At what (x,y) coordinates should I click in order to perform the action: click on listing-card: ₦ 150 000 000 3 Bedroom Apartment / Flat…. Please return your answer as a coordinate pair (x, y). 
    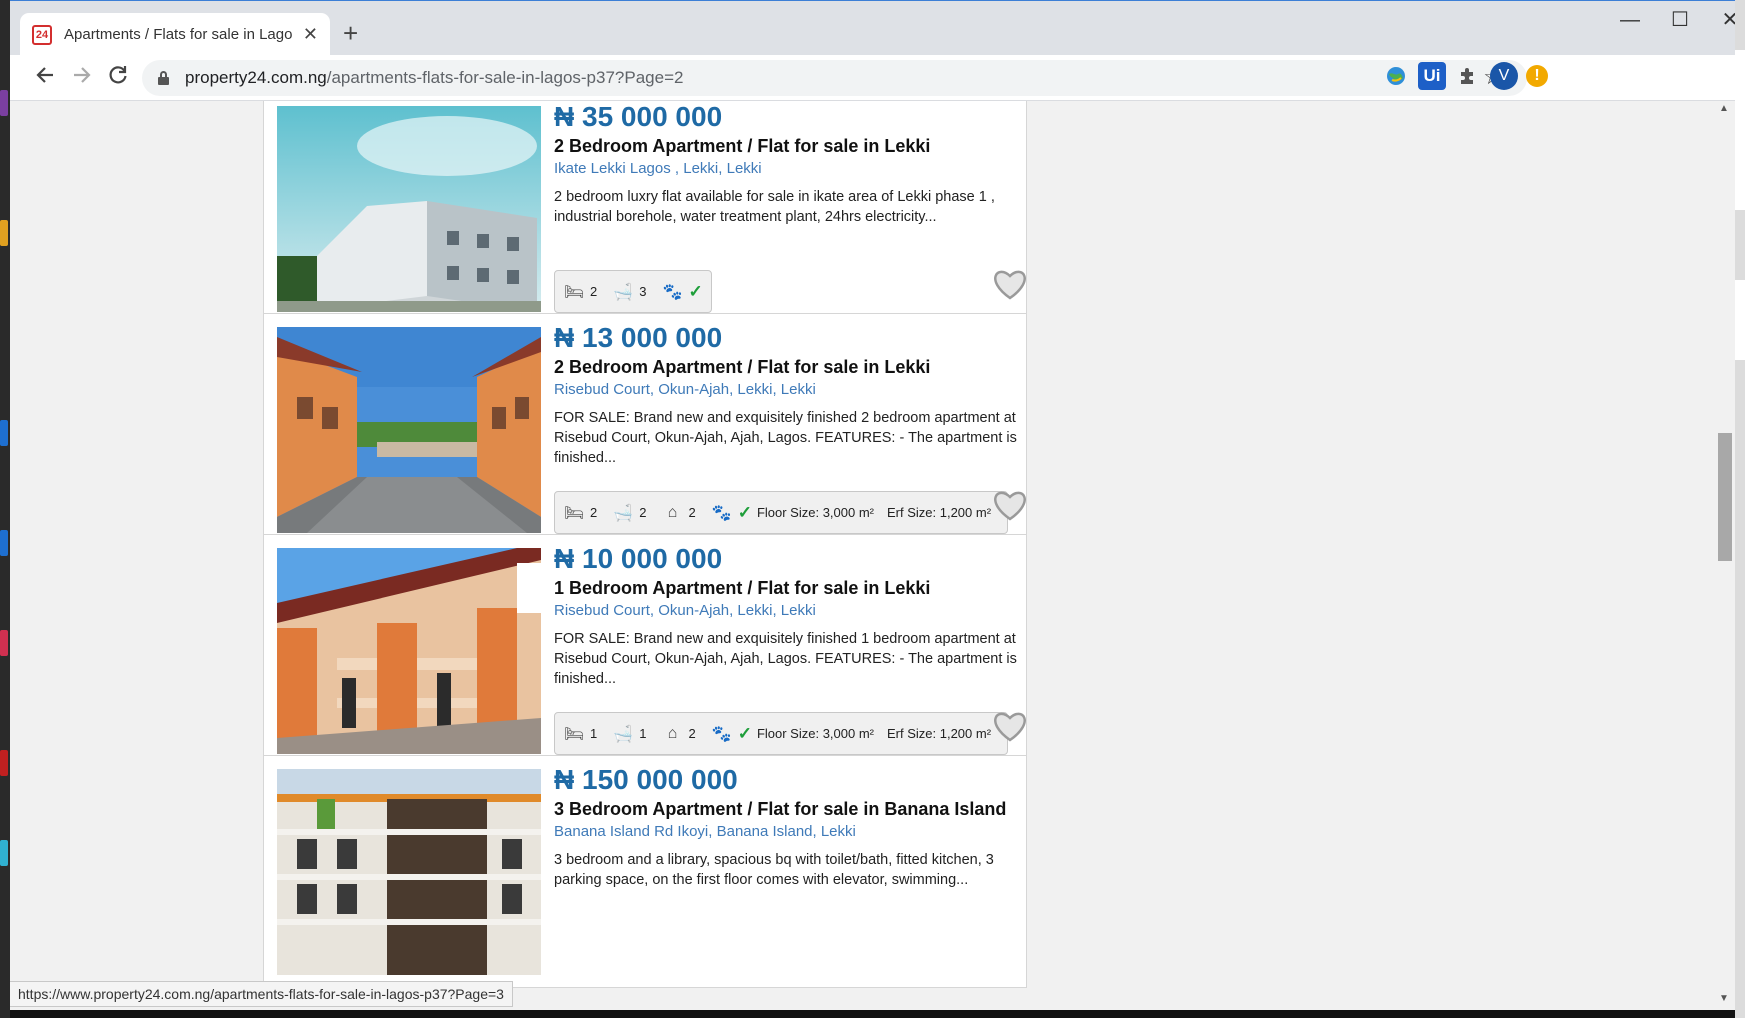
    Looking at the image, I should click on (645, 871).